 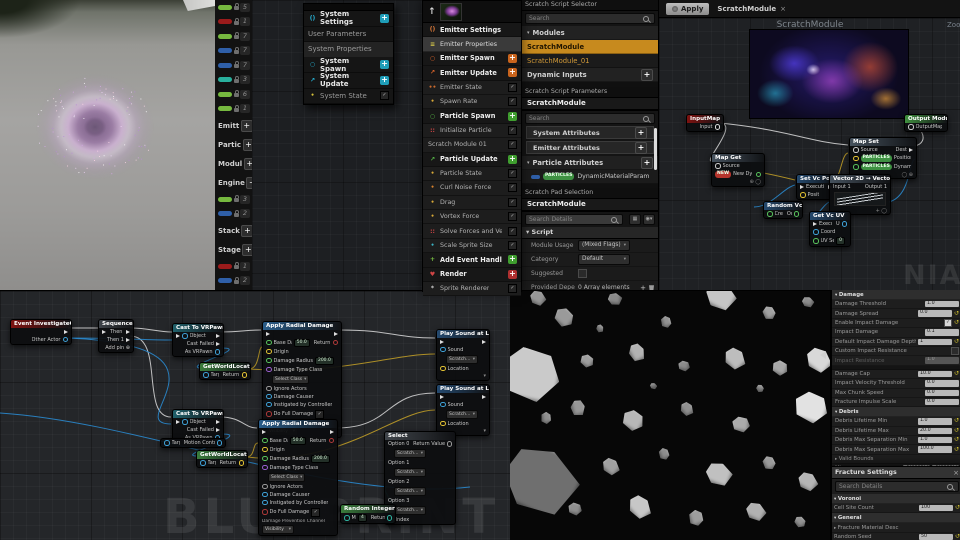 I want to click on value-field: 50.0, so click(x=301, y=342).